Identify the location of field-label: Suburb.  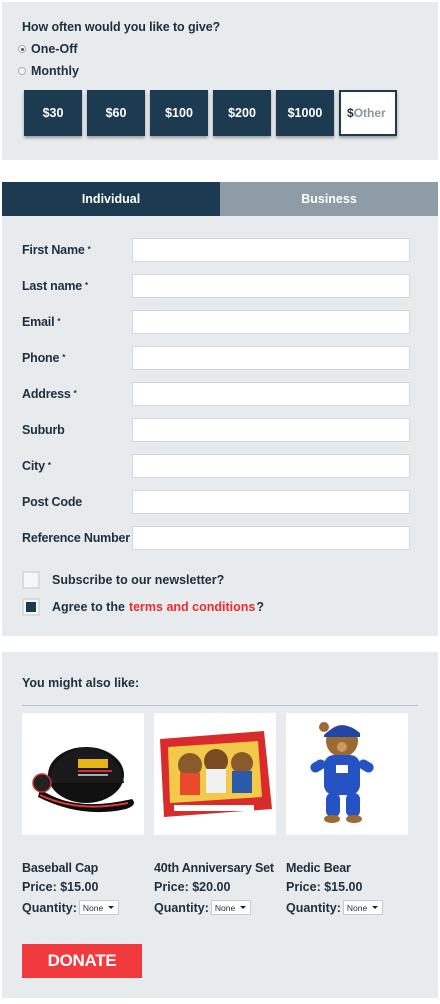
(43, 430).